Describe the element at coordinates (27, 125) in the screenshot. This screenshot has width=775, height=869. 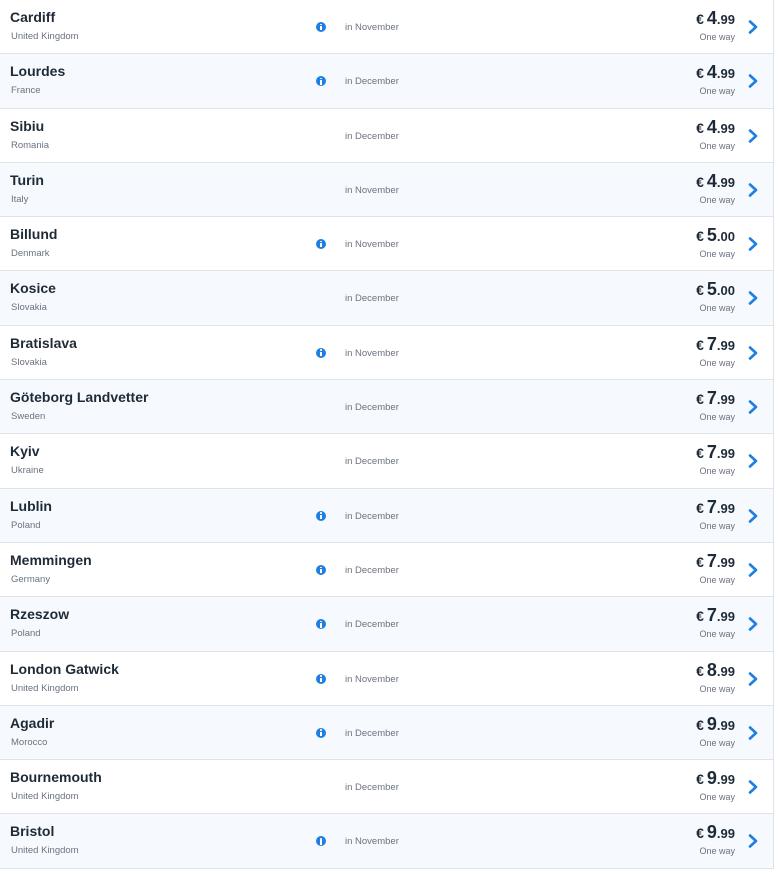
I see `destination-city: Sibiu` at that location.